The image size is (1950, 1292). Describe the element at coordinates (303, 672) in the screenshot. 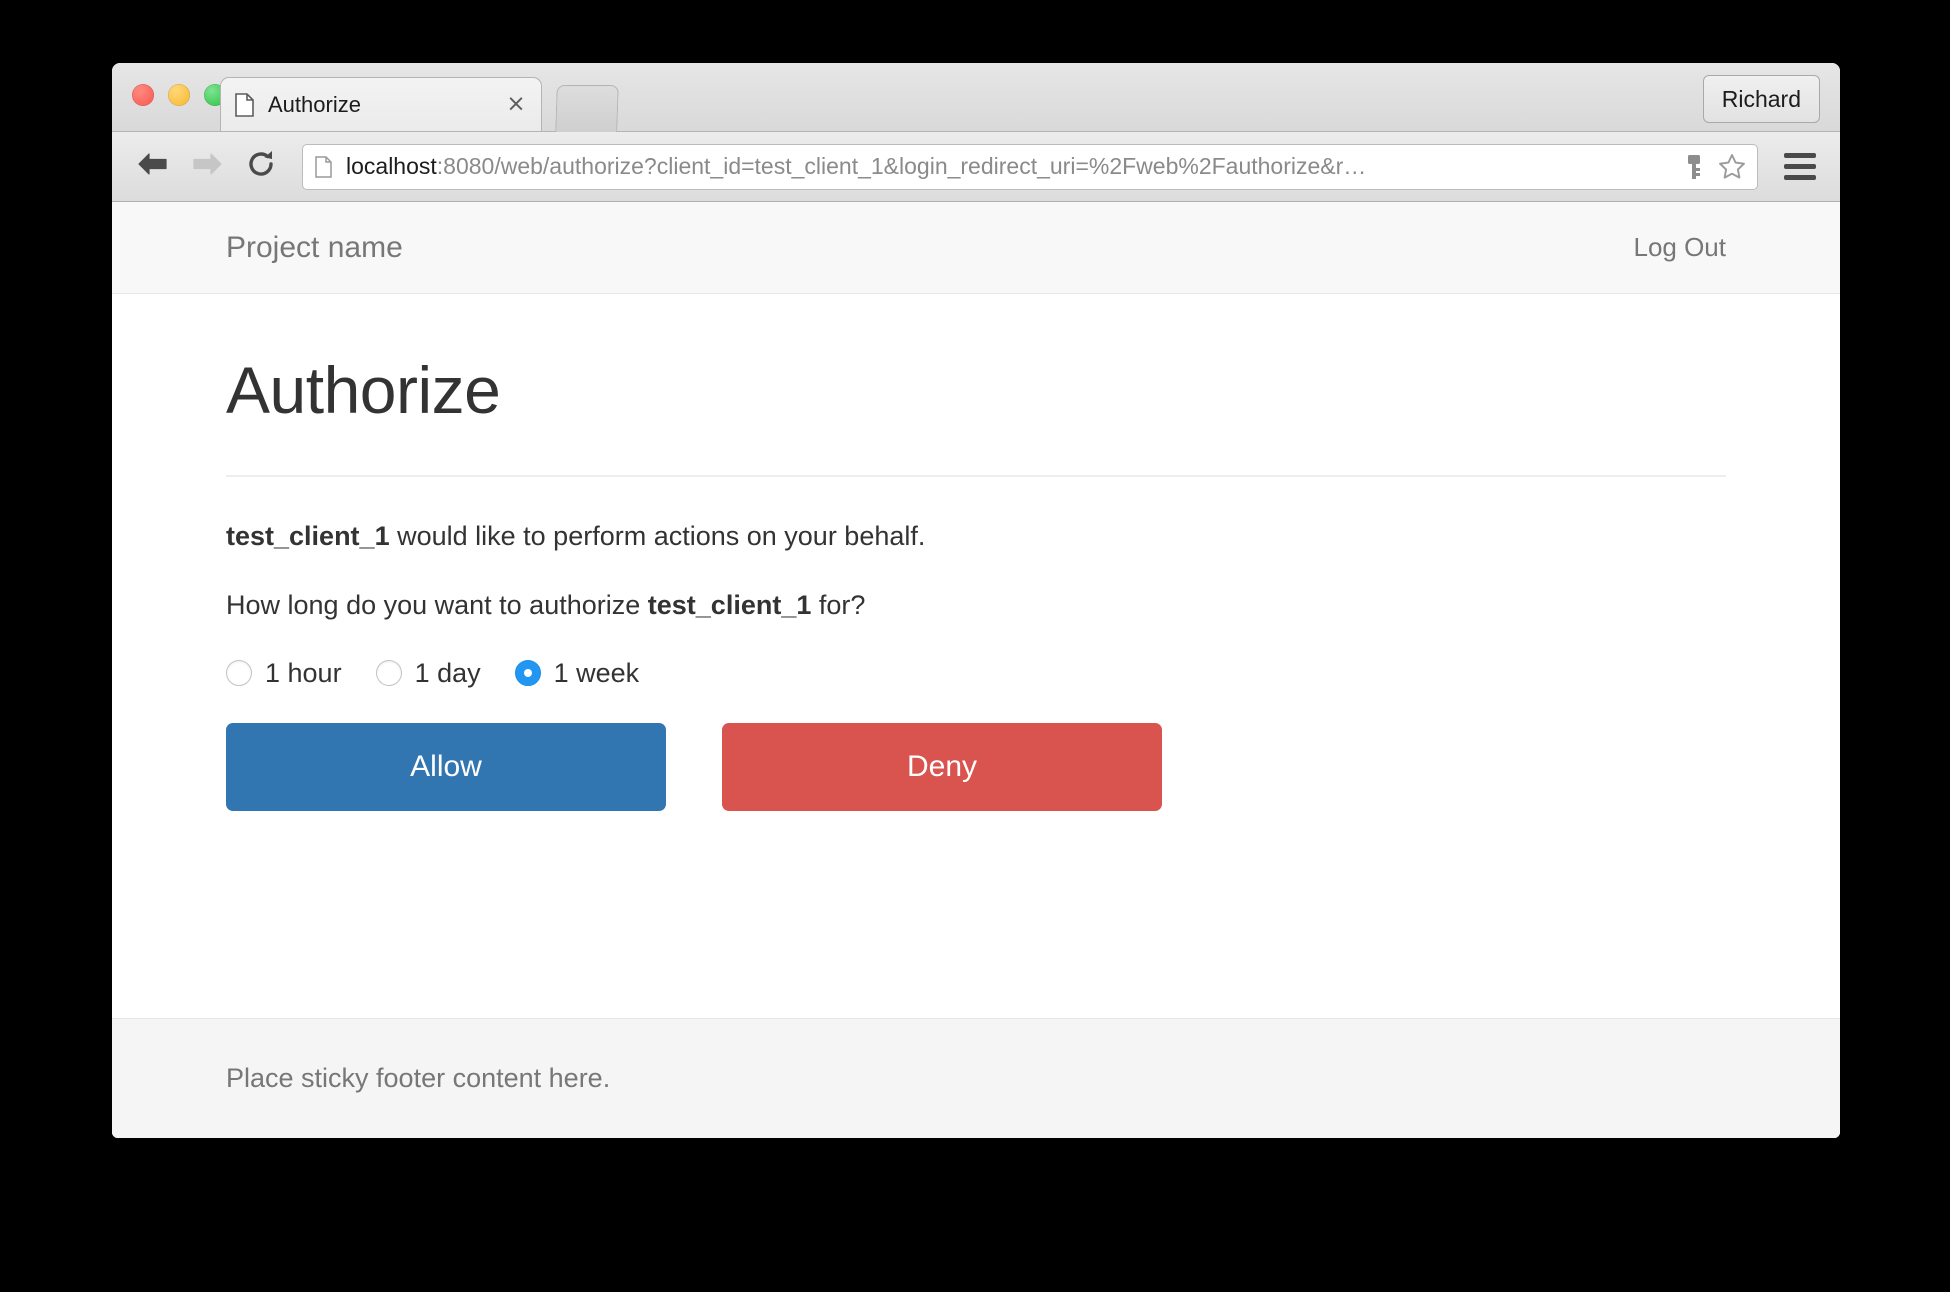

I see `radio-label-1-hour: 1 hour` at that location.